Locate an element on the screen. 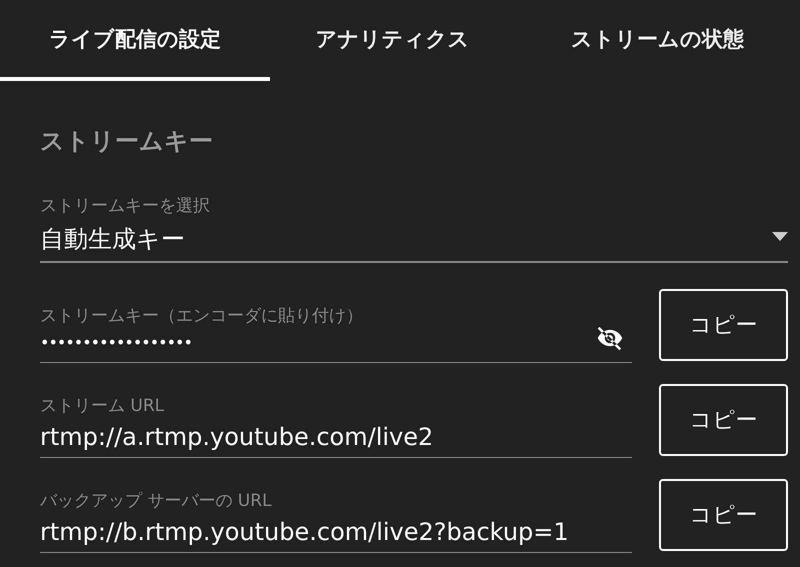 The width and height of the screenshot is (800, 567). tab: ストリームの状態 is located at coordinates (657, 40).